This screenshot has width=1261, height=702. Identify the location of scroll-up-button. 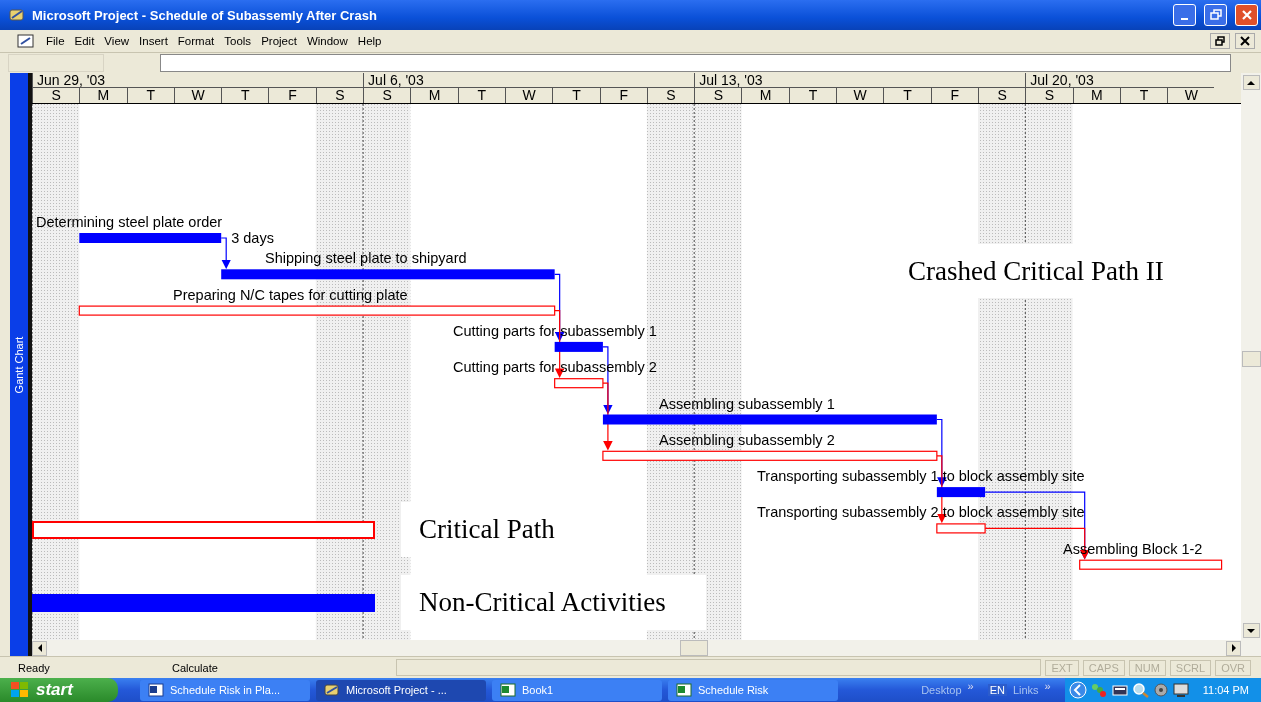
(1251, 82).